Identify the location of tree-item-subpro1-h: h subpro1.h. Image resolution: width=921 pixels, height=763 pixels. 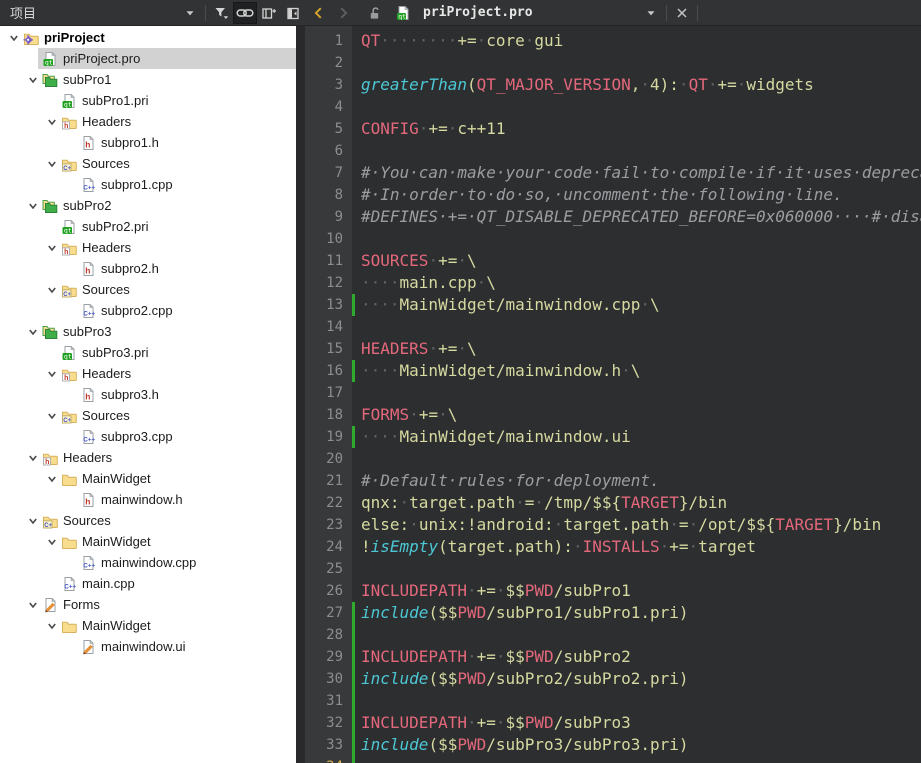
(148, 142).